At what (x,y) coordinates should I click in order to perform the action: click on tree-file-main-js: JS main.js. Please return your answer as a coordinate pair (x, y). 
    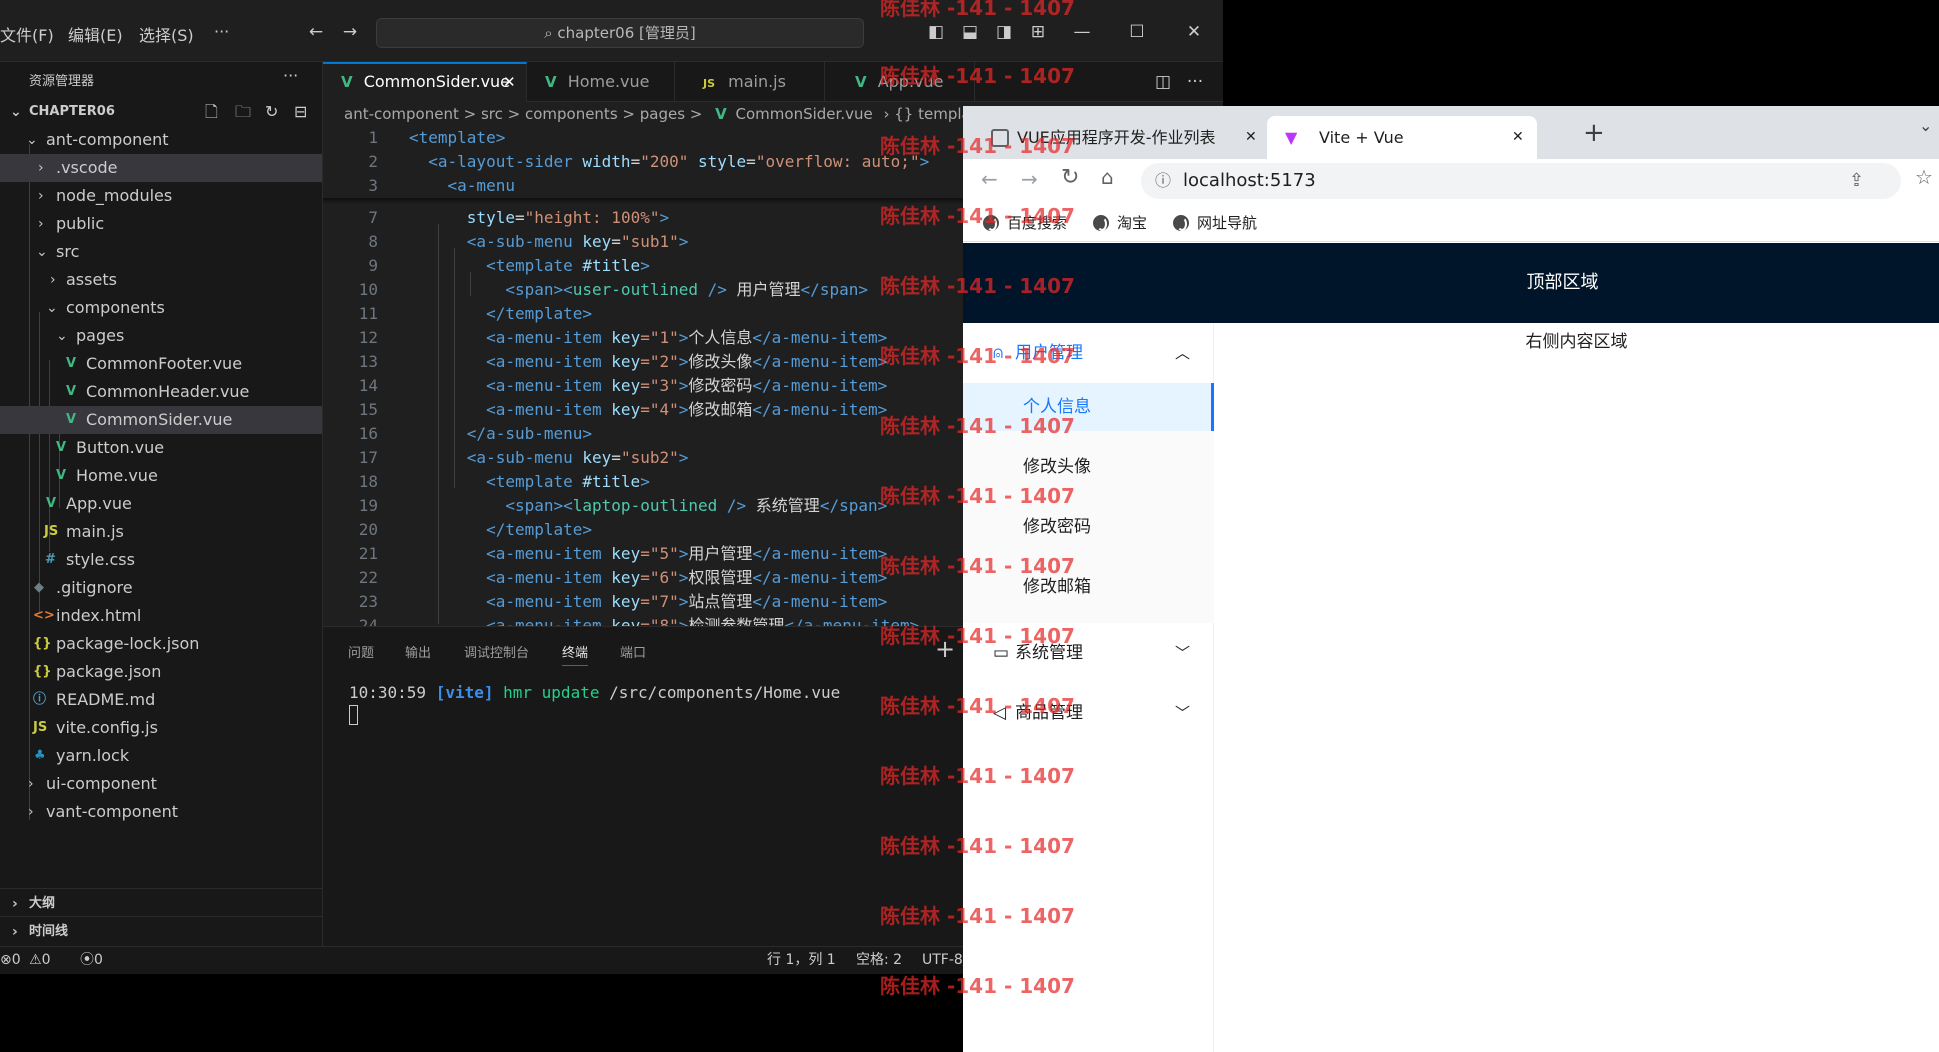
    Looking at the image, I should click on (161, 532).